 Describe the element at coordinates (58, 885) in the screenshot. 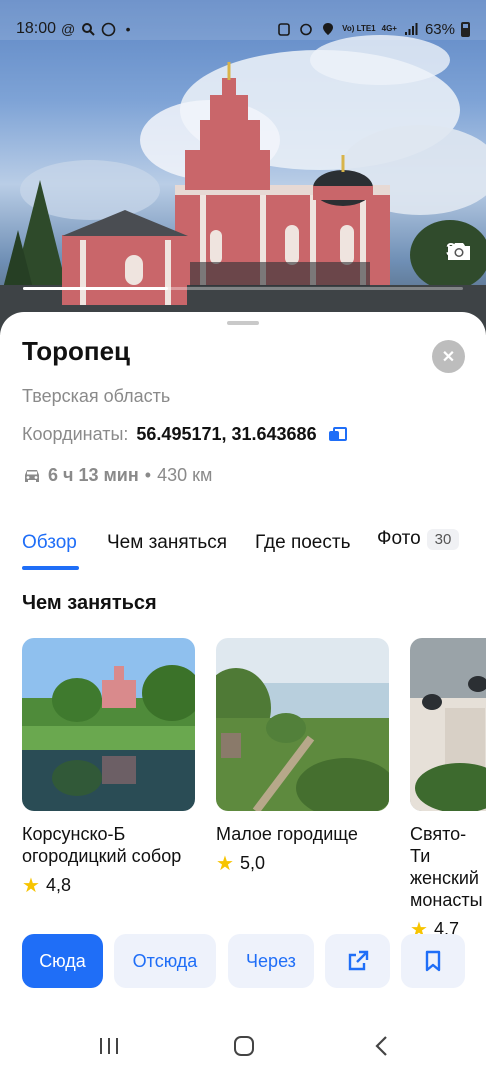

I see `rating-value: 4,8` at that location.